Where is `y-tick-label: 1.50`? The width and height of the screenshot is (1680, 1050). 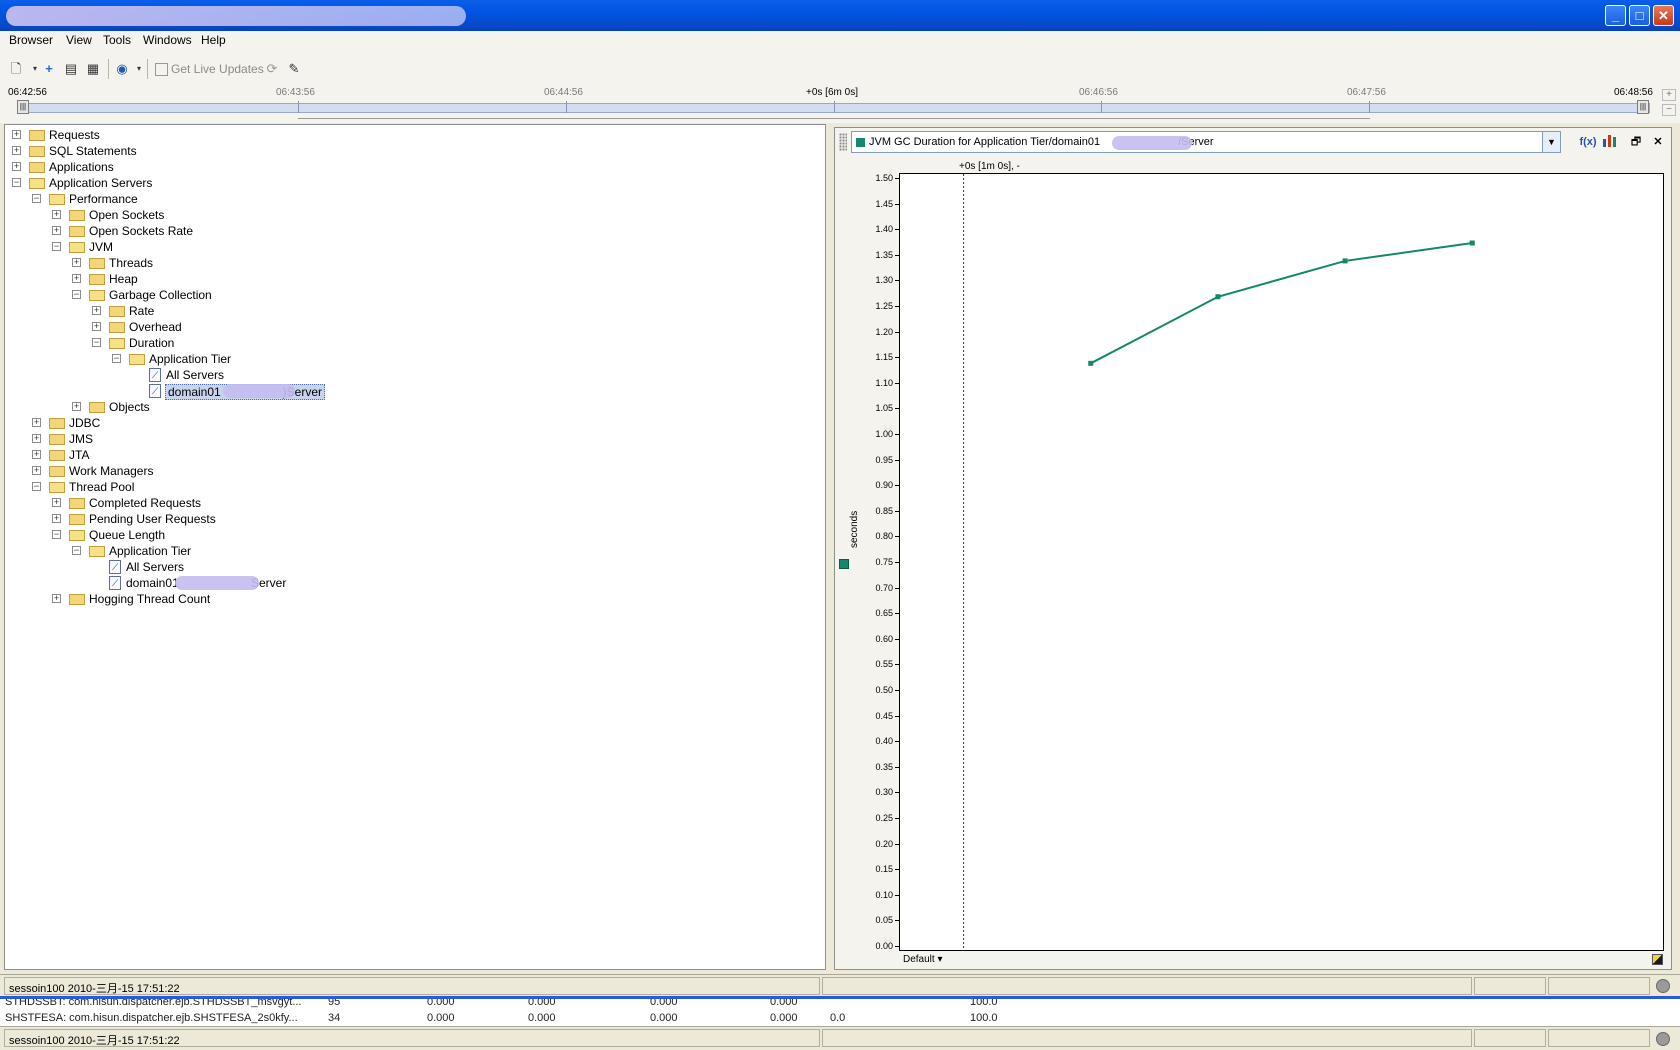 y-tick-label: 1.50 is located at coordinates (884, 178).